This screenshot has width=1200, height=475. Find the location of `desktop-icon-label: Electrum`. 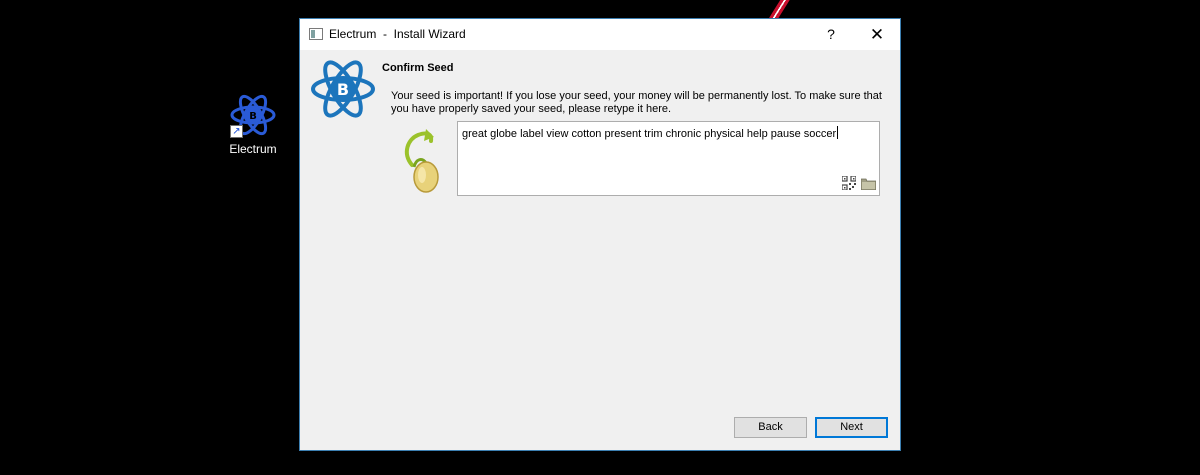

desktop-icon-label: Electrum is located at coordinates (253, 149).